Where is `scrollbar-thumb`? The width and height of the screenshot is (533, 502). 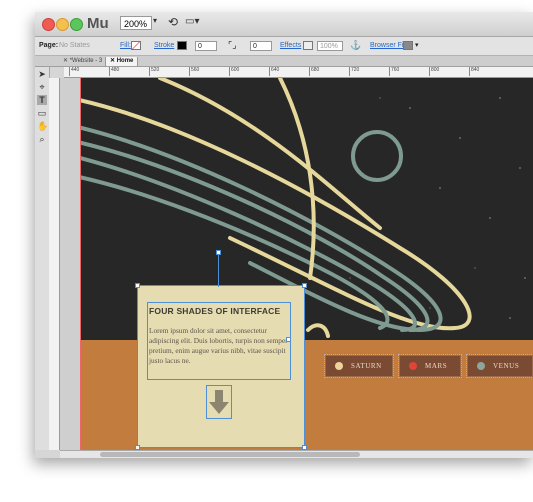
scrollbar-thumb is located at coordinates (230, 454).